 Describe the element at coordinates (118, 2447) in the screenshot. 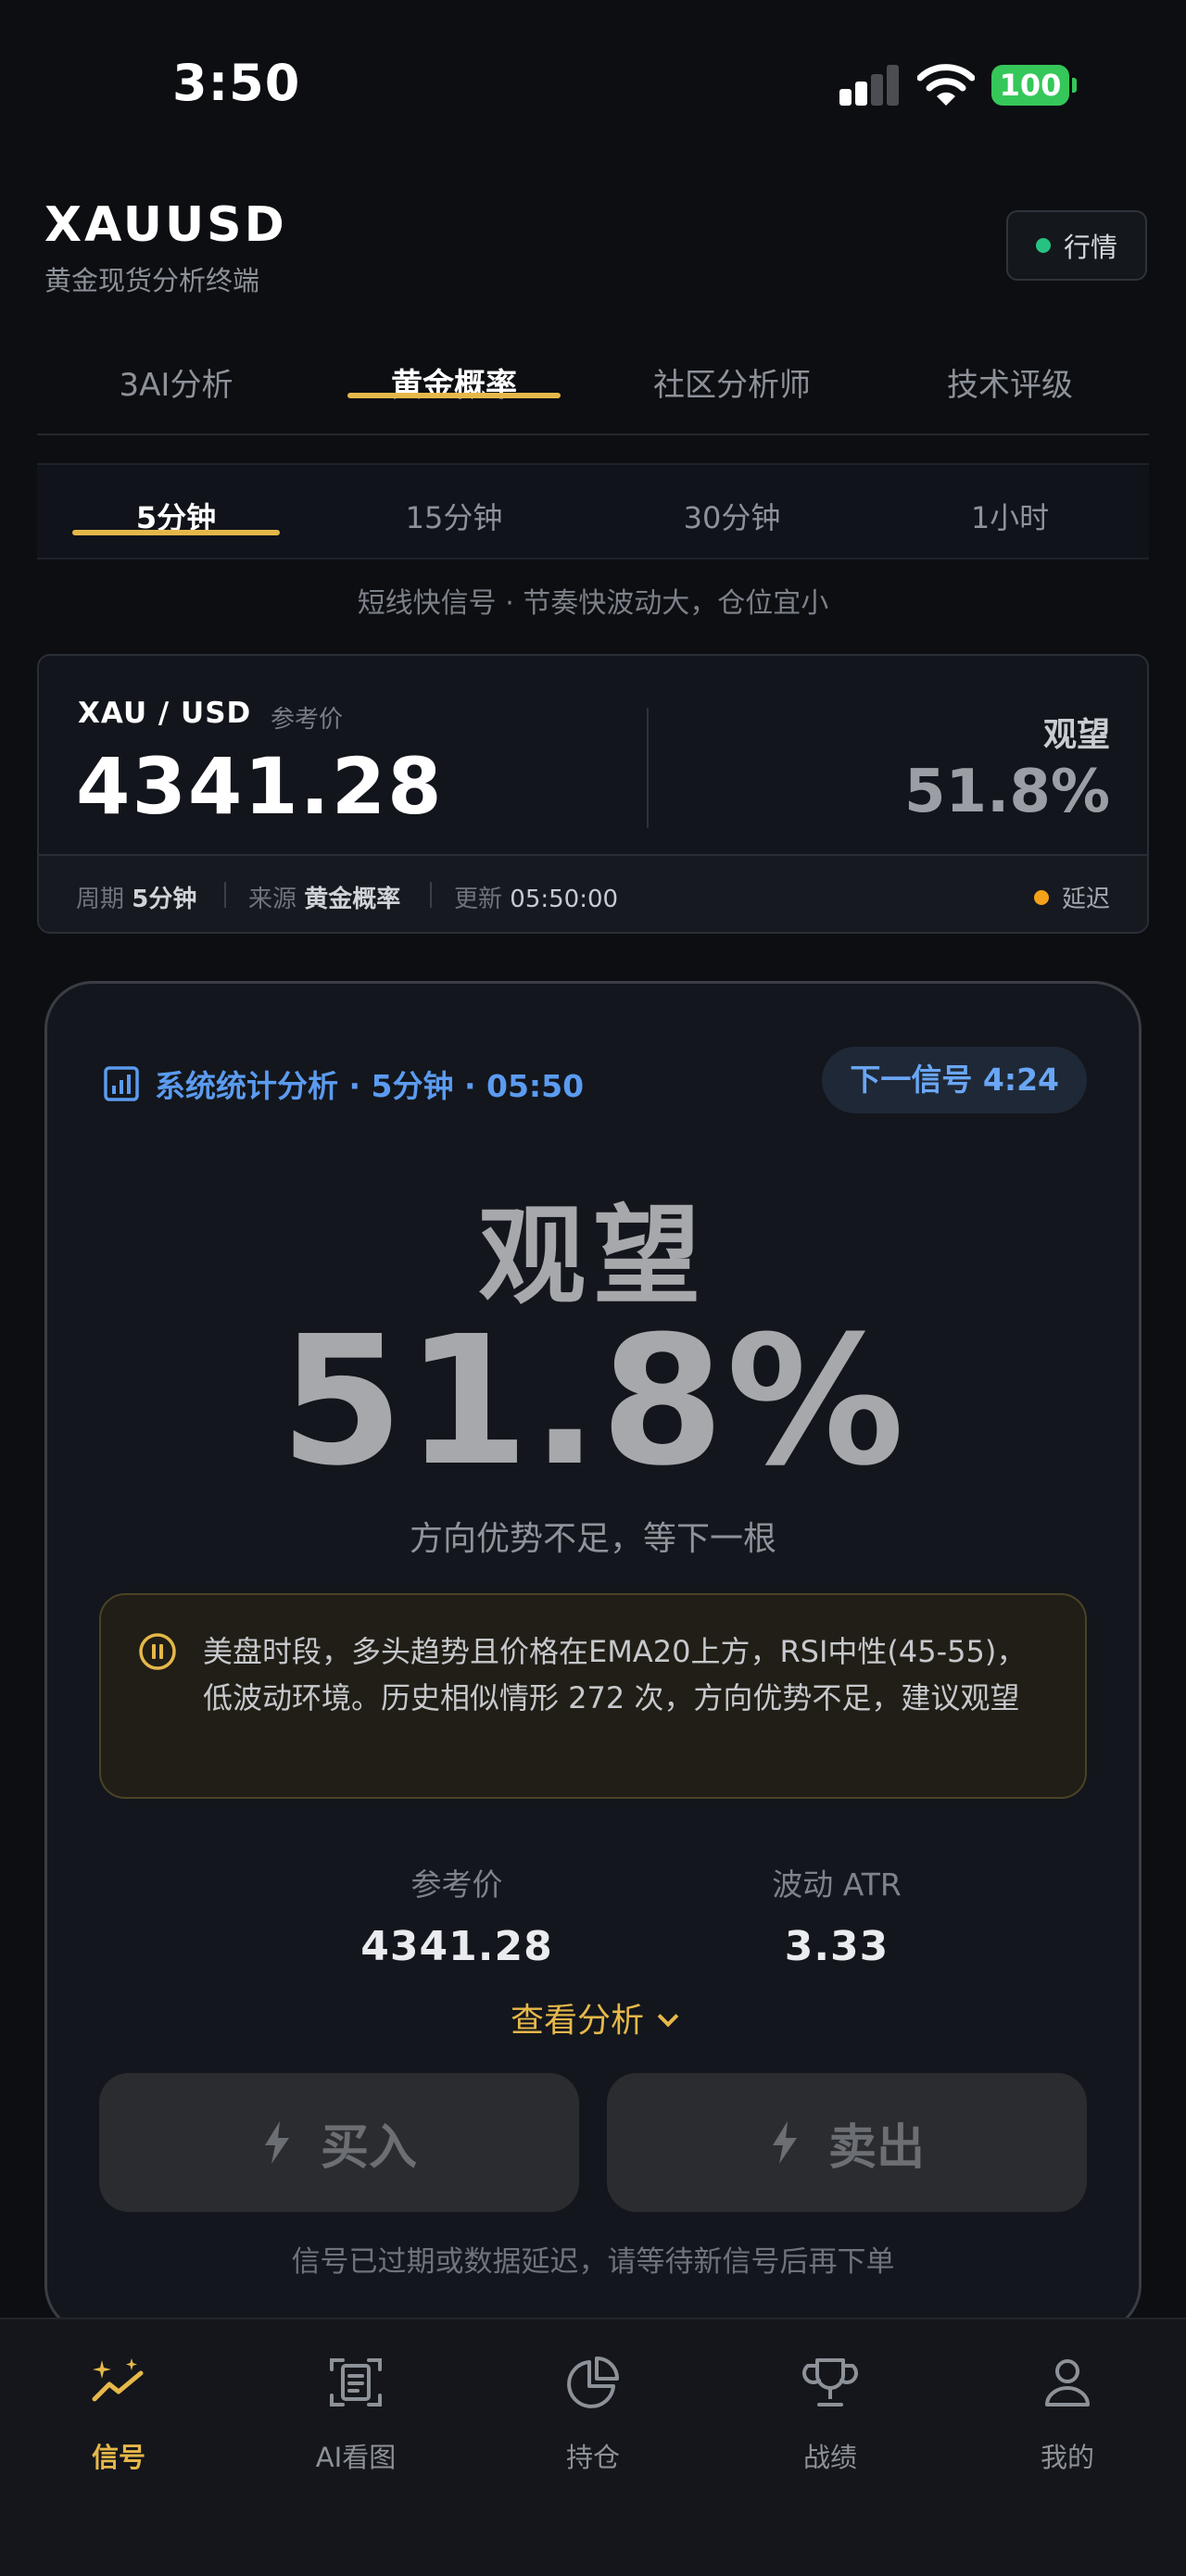

I see `nav-signal: 信号` at that location.